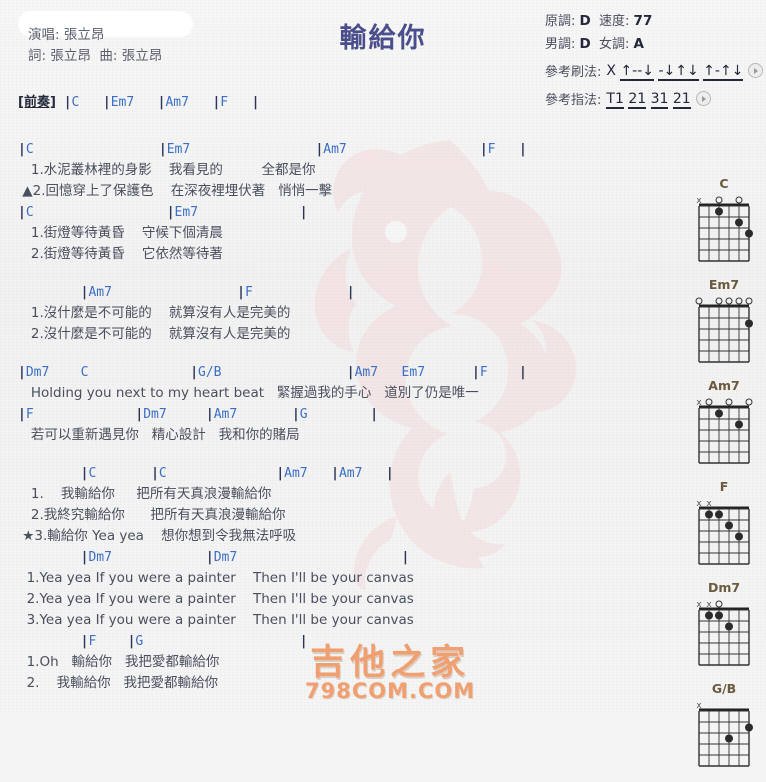 The width and height of the screenshot is (766, 782). I want to click on lyric-line: 2. 我輸給你 我把愛都輸給你, so click(118, 683).